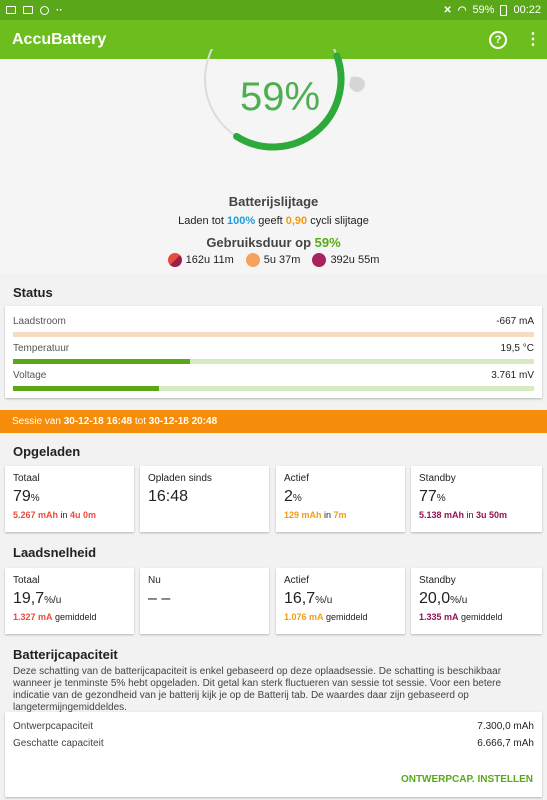 Image resolution: width=547 pixels, height=800 pixels. What do you see at coordinates (69, 601) in the screenshot?
I see `rate-total-card: Totaal 19,7%/u 1.327 mA gemiddeld` at bounding box center [69, 601].